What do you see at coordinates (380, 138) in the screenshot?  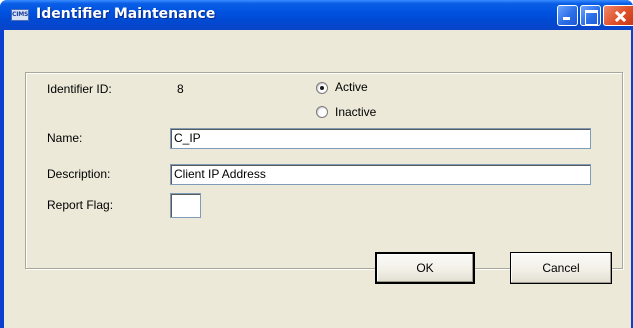 I see `name-field: C_IP` at bounding box center [380, 138].